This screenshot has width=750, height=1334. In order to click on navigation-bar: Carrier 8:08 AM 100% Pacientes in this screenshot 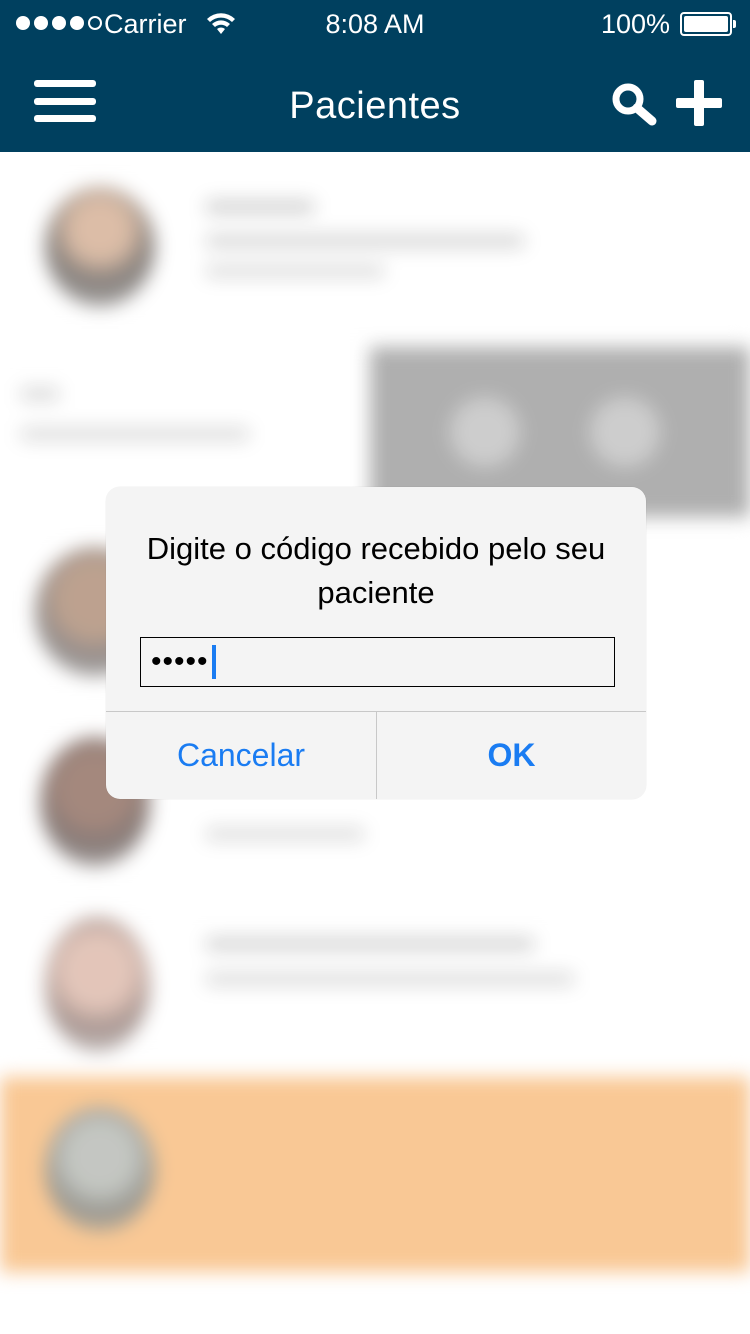, I will do `click(375, 76)`.